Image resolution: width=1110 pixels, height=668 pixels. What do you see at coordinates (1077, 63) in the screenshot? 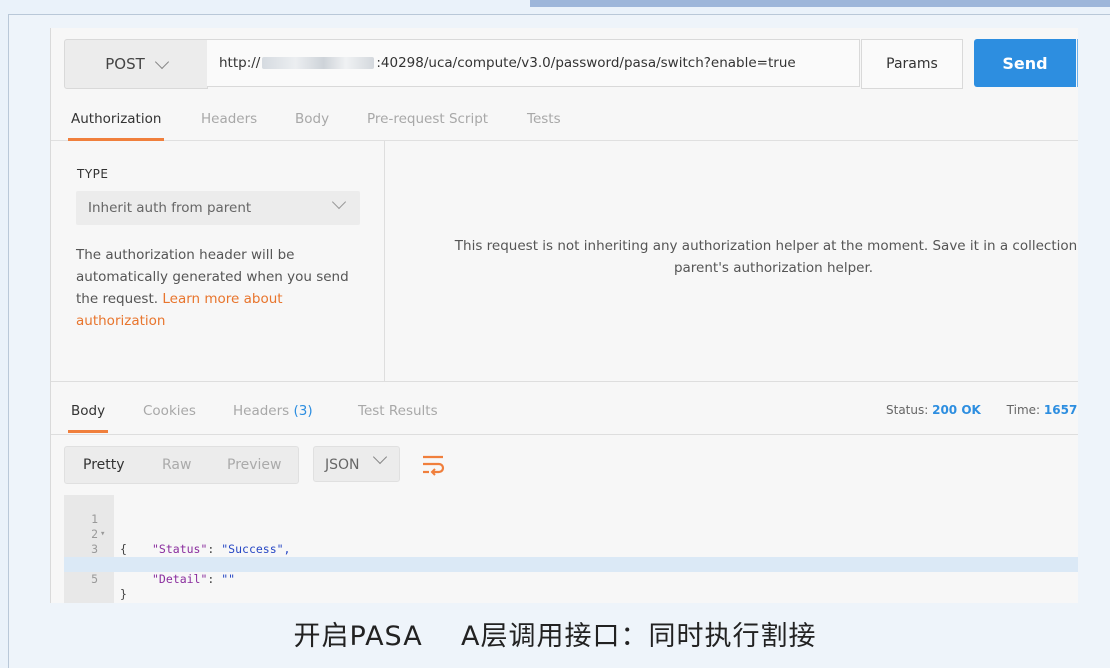
I see `send-options-button` at bounding box center [1077, 63].